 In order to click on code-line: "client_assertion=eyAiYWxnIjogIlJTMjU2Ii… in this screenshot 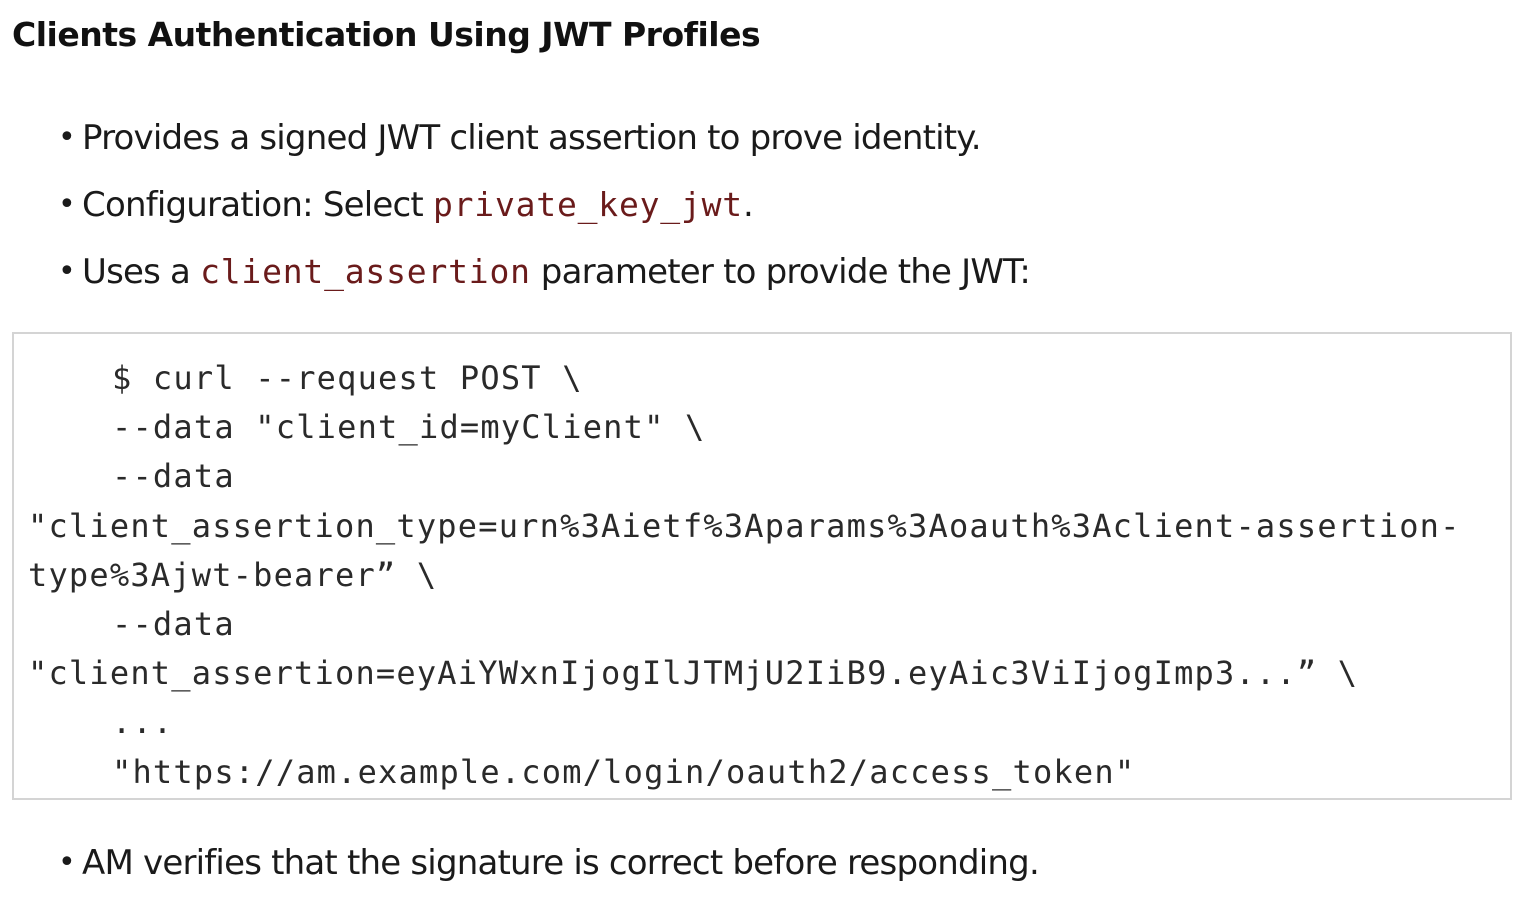, I will do `click(693, 673)`.